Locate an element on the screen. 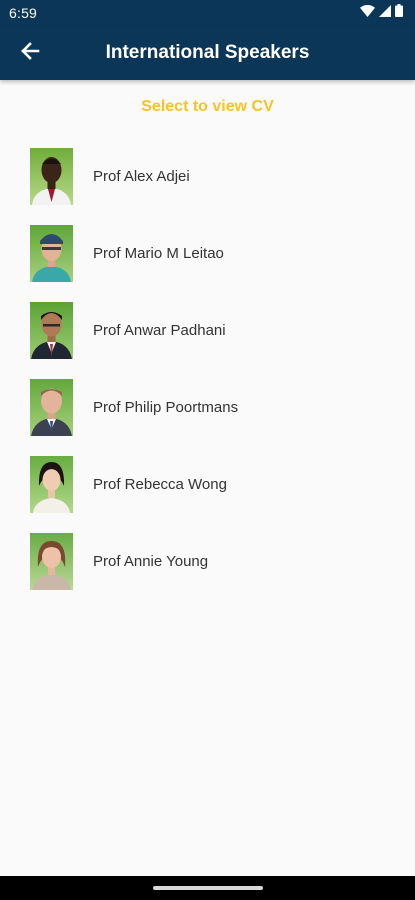 The width and height of the screenshot is (415, 900). speaker-name: Prof Philip Poortmans is located at coordinates (166, 407).